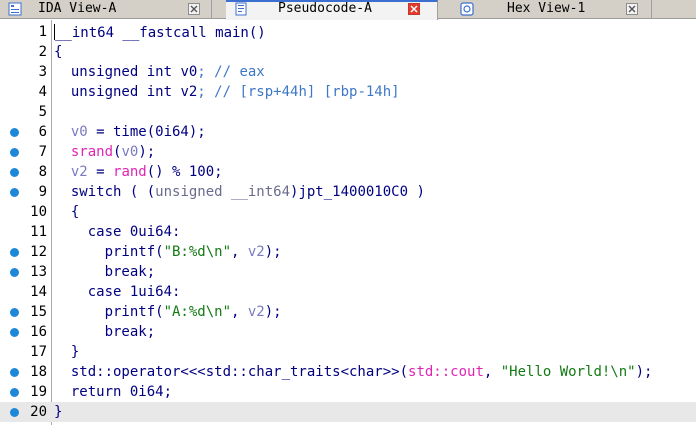 The image size is (696, 425). Describe the element at coordinates (42, 92) in the screenshot. I see `line-number: 4` at that location.